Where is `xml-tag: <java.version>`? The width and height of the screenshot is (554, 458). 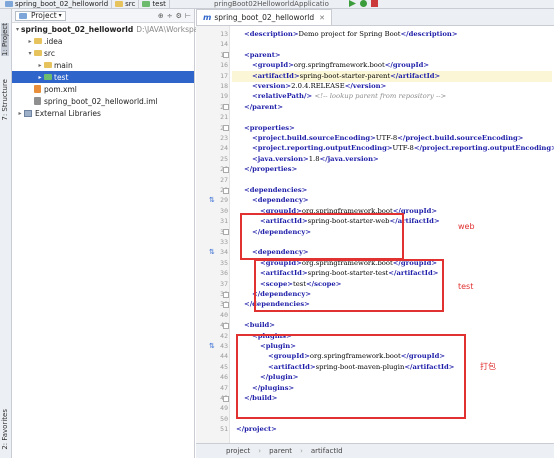 xml-tag: <java.version> is located at coordinates (280, 158).